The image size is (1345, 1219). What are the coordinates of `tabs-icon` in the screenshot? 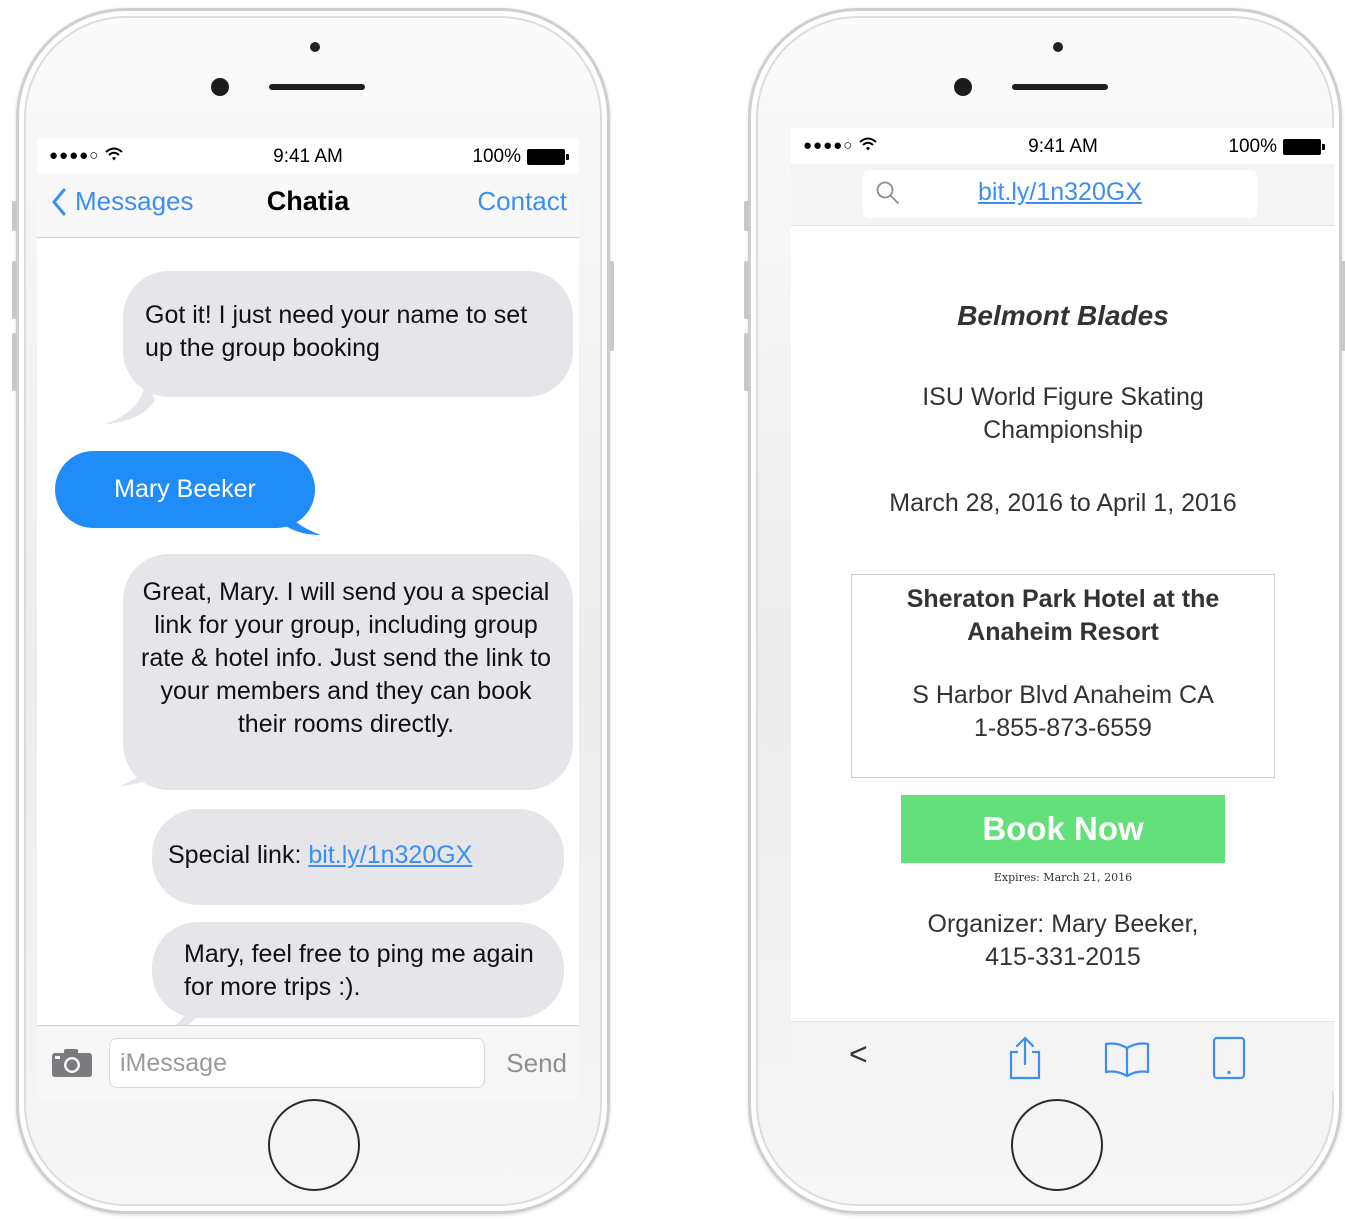 It's located at (1229, 1058).